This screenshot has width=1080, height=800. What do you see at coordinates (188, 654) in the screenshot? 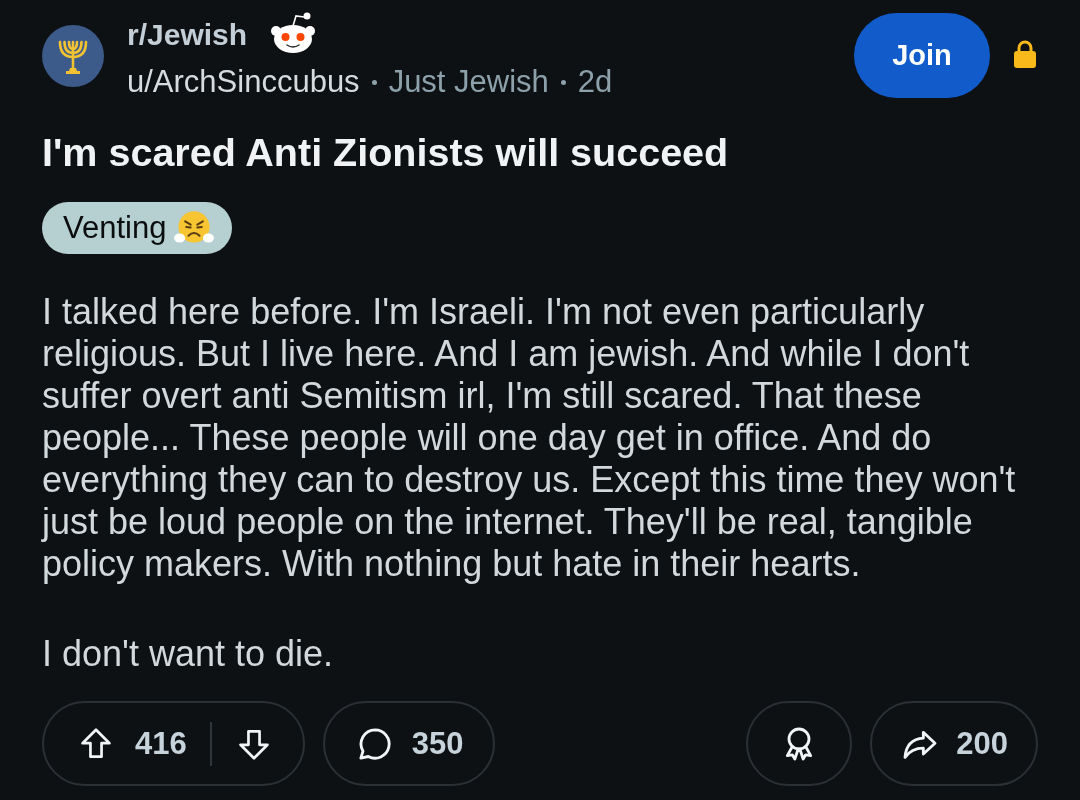
I see `post-body-paragraph: I don't want to die.` at bounding box center [188, 654].